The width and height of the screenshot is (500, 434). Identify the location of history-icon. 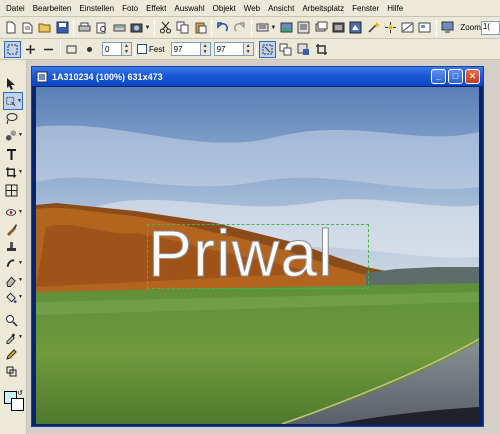
(262, 27).